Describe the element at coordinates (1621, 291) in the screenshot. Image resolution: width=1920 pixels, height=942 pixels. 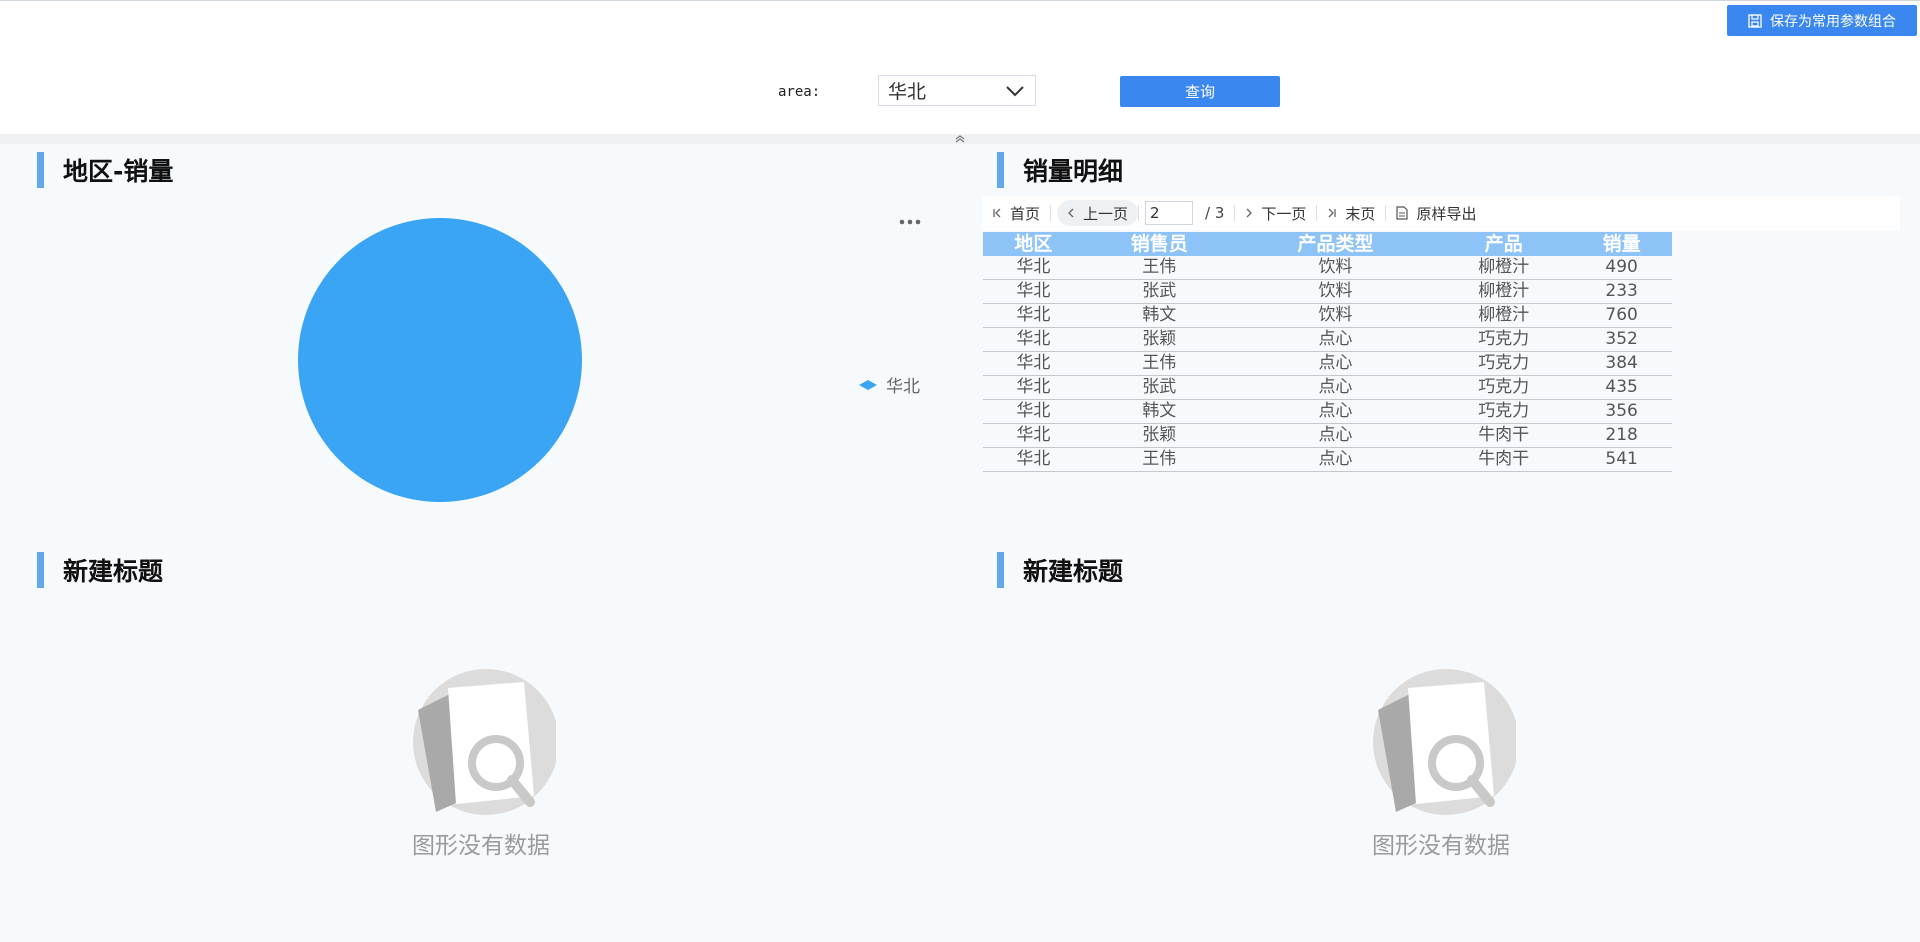
I see `table-cell: 233` at that location.